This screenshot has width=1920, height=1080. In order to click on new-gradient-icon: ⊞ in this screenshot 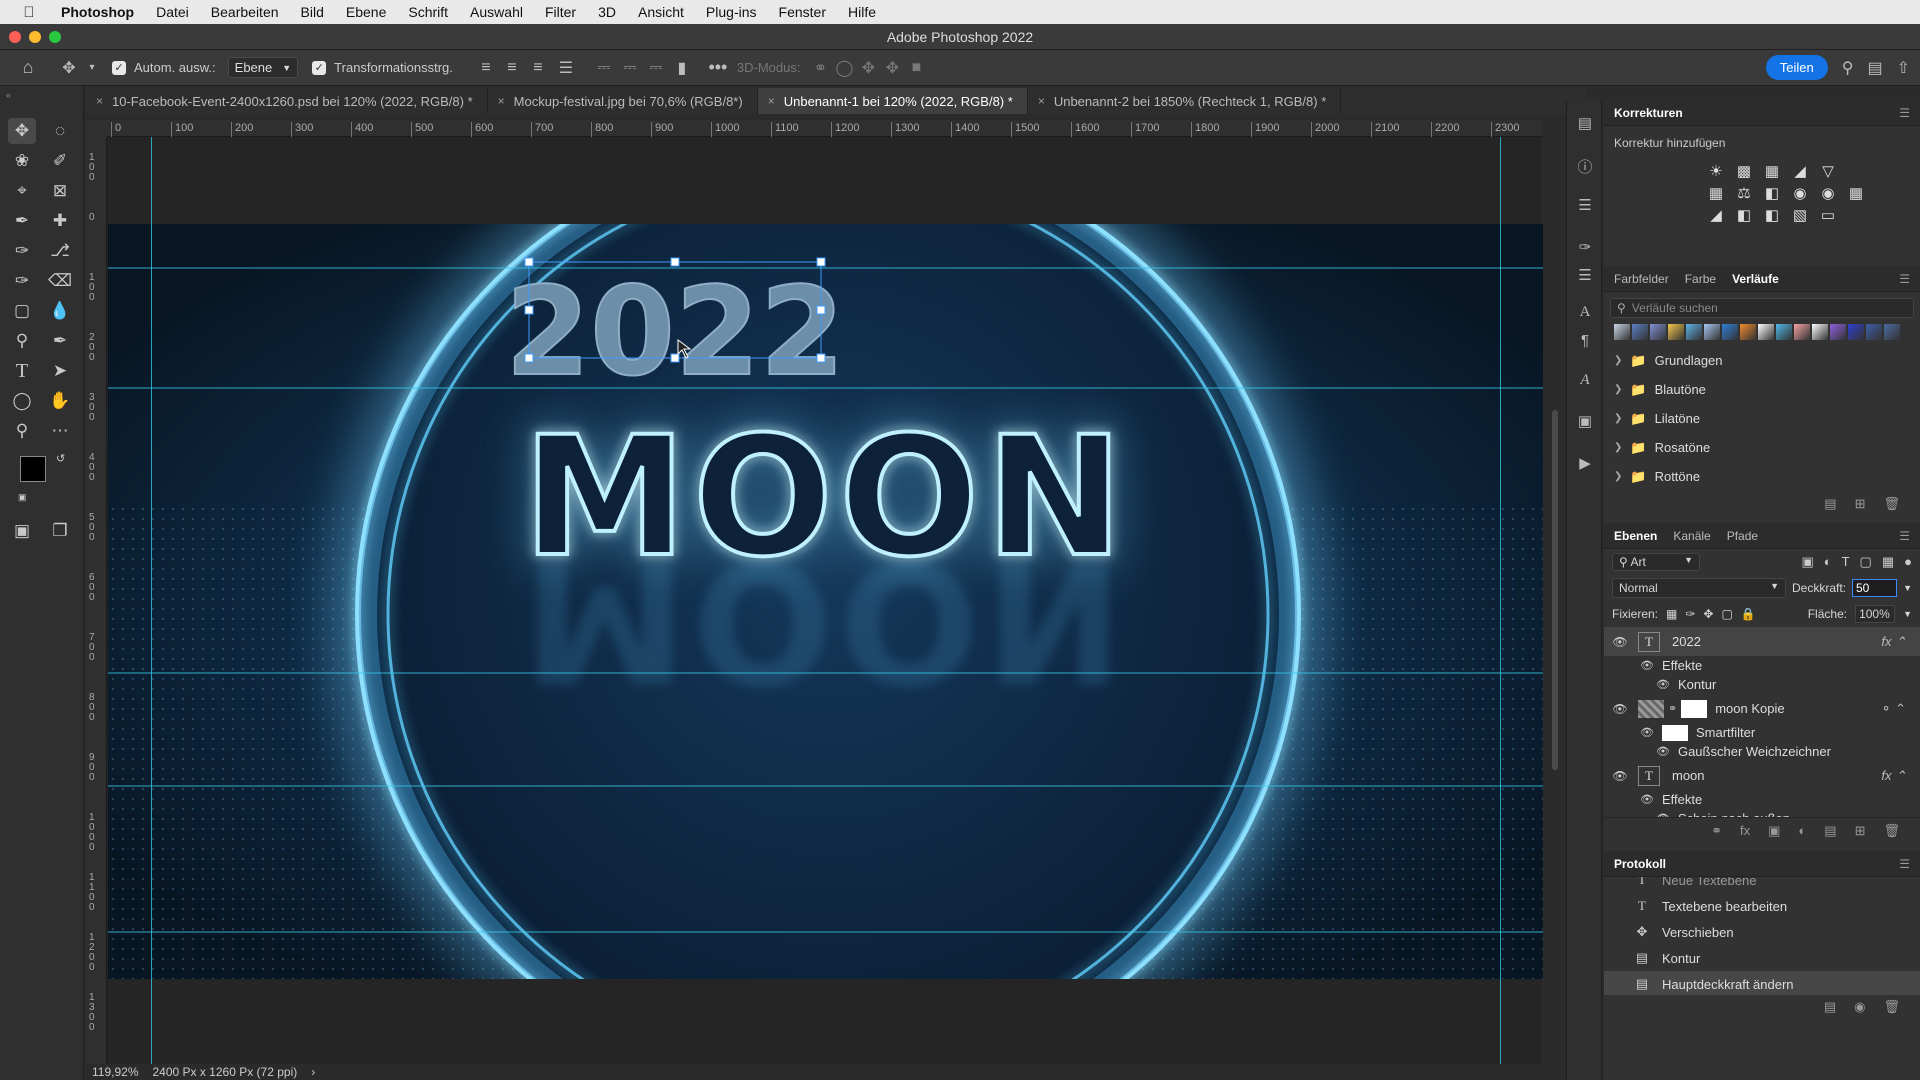, I will do `click(1860, 504)`.